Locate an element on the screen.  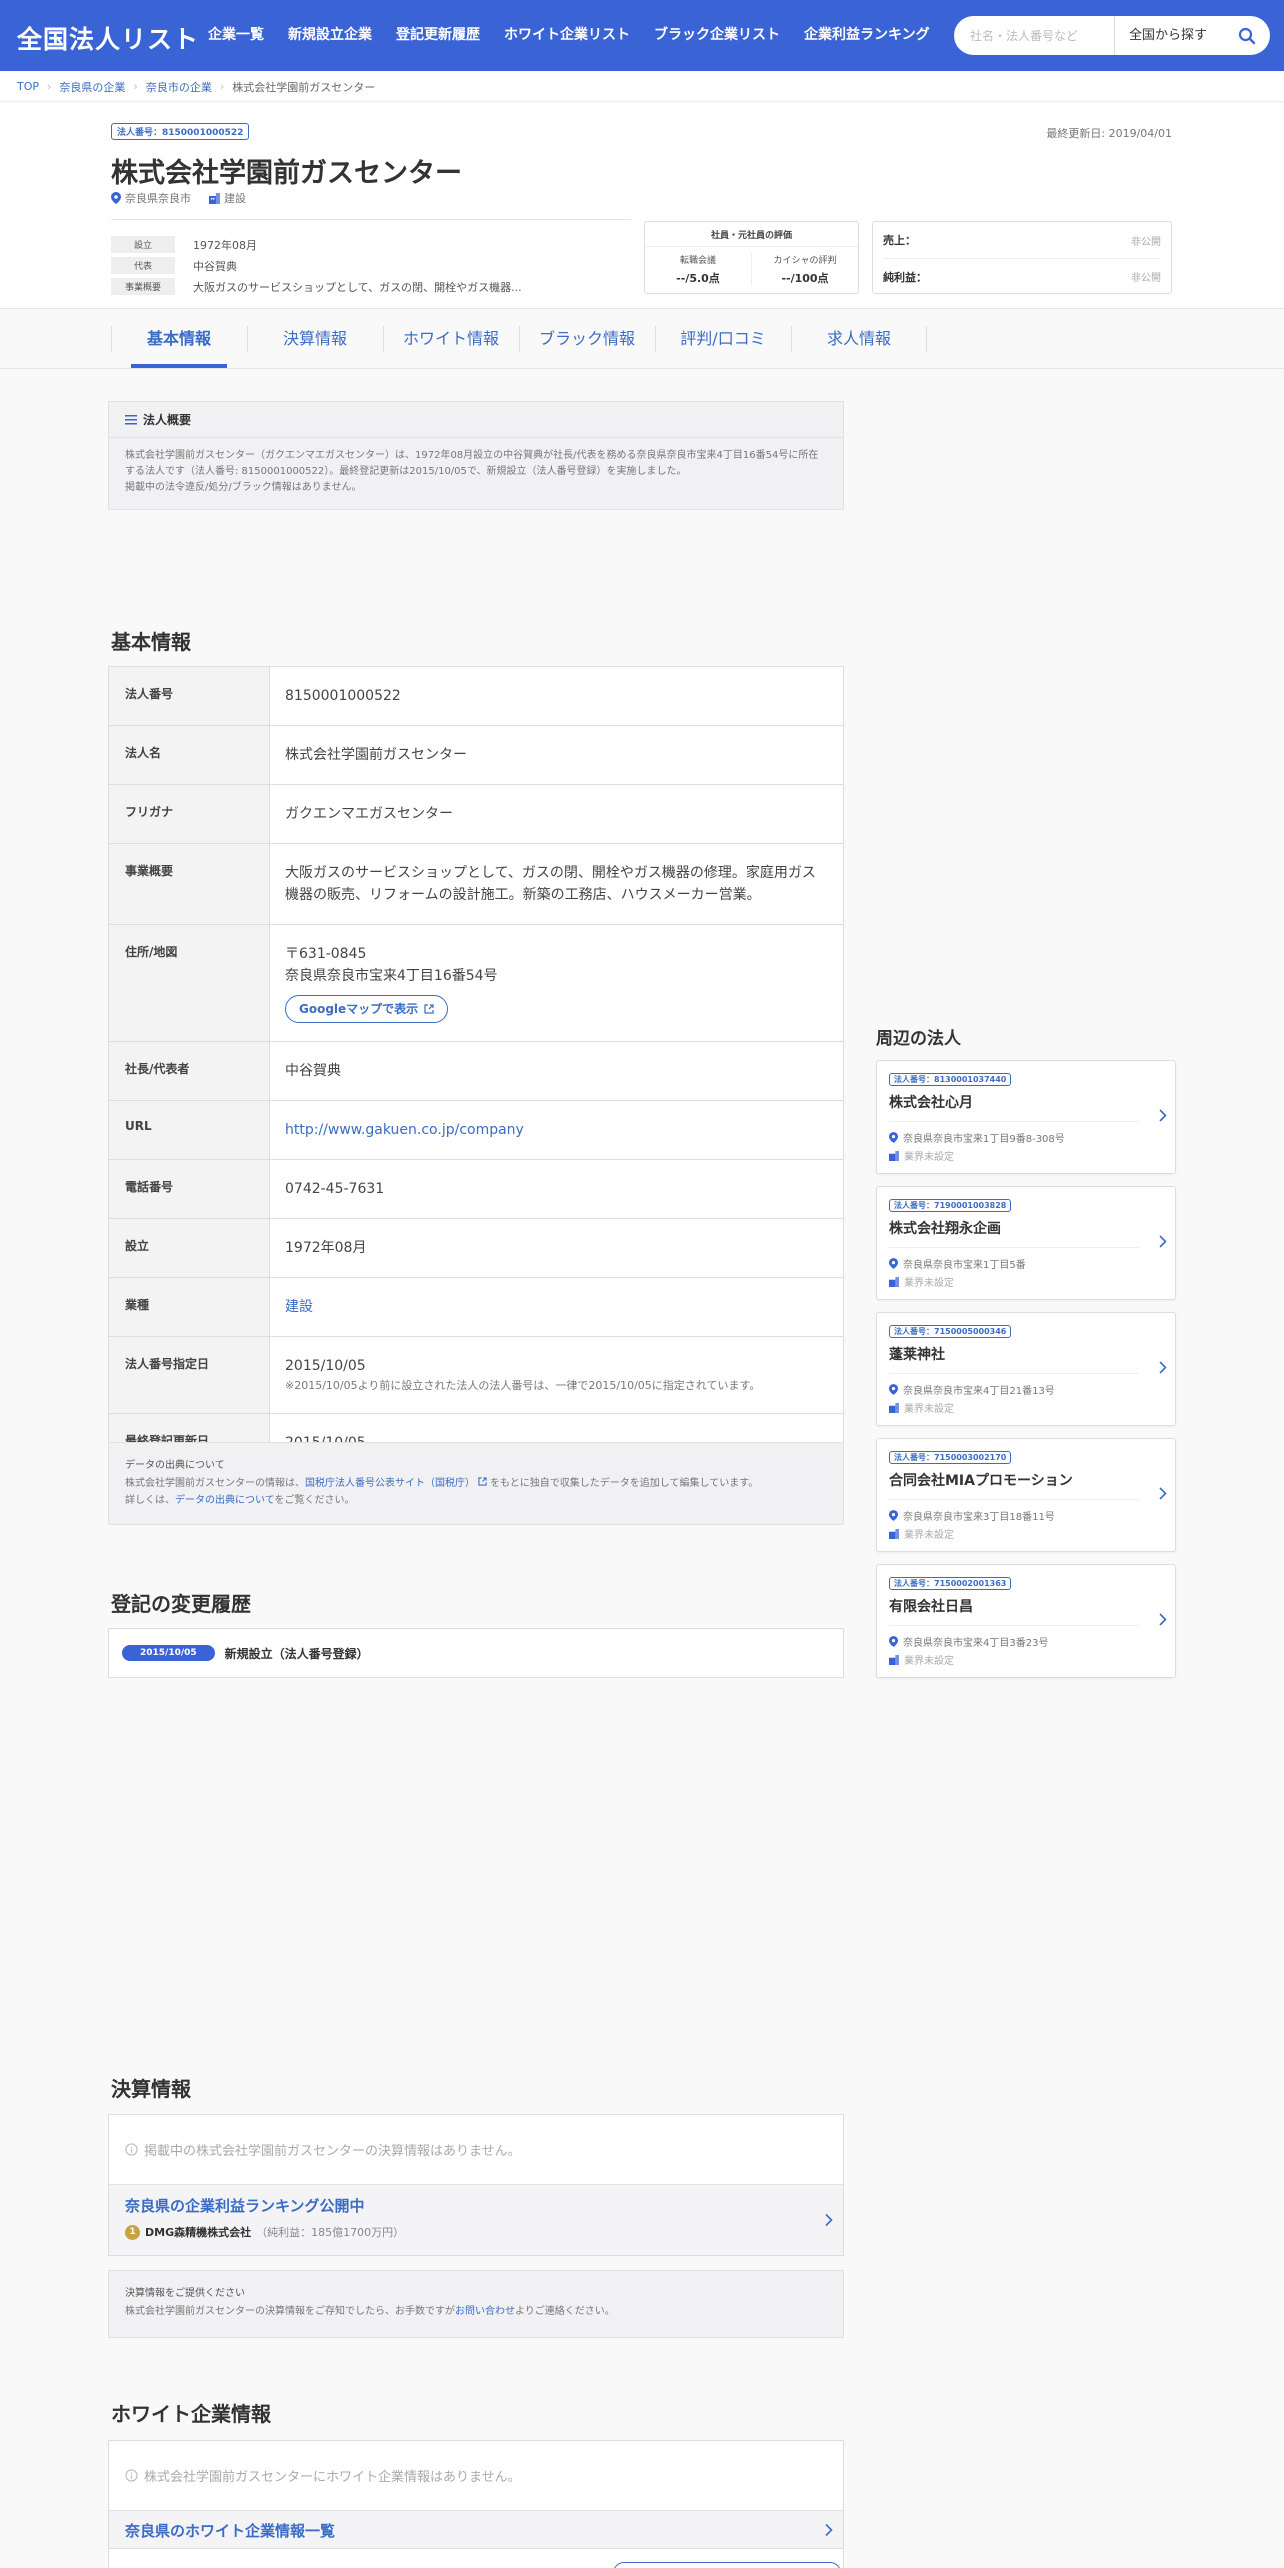
page-title: 株式会社学園前ガスセンター is located at coordinates (286, 173).